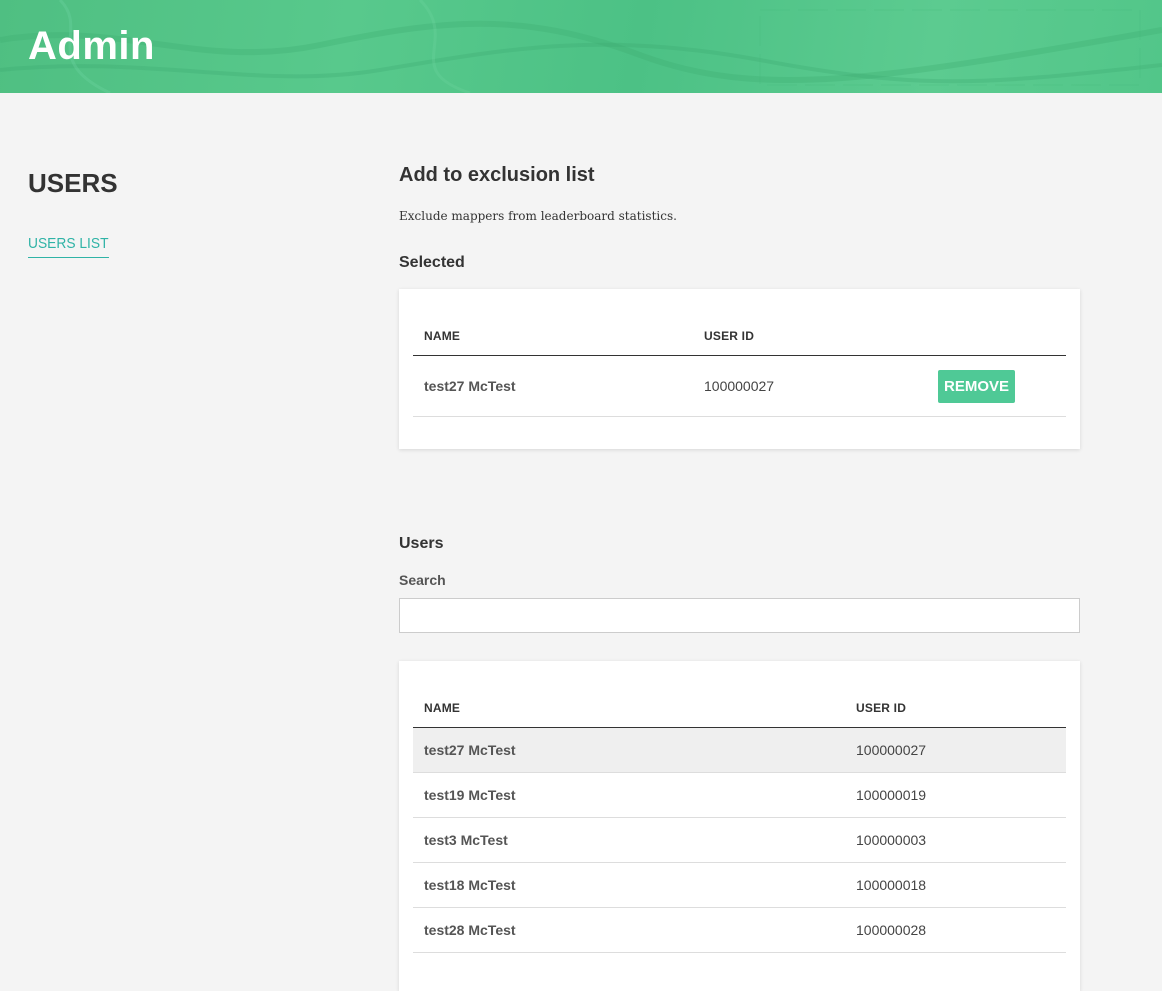 Image resolution: width=1162 pixels, height=991 pixels. Describe the element at coordinates (739, 615) in the screenshot. I see `search-input` at that location.